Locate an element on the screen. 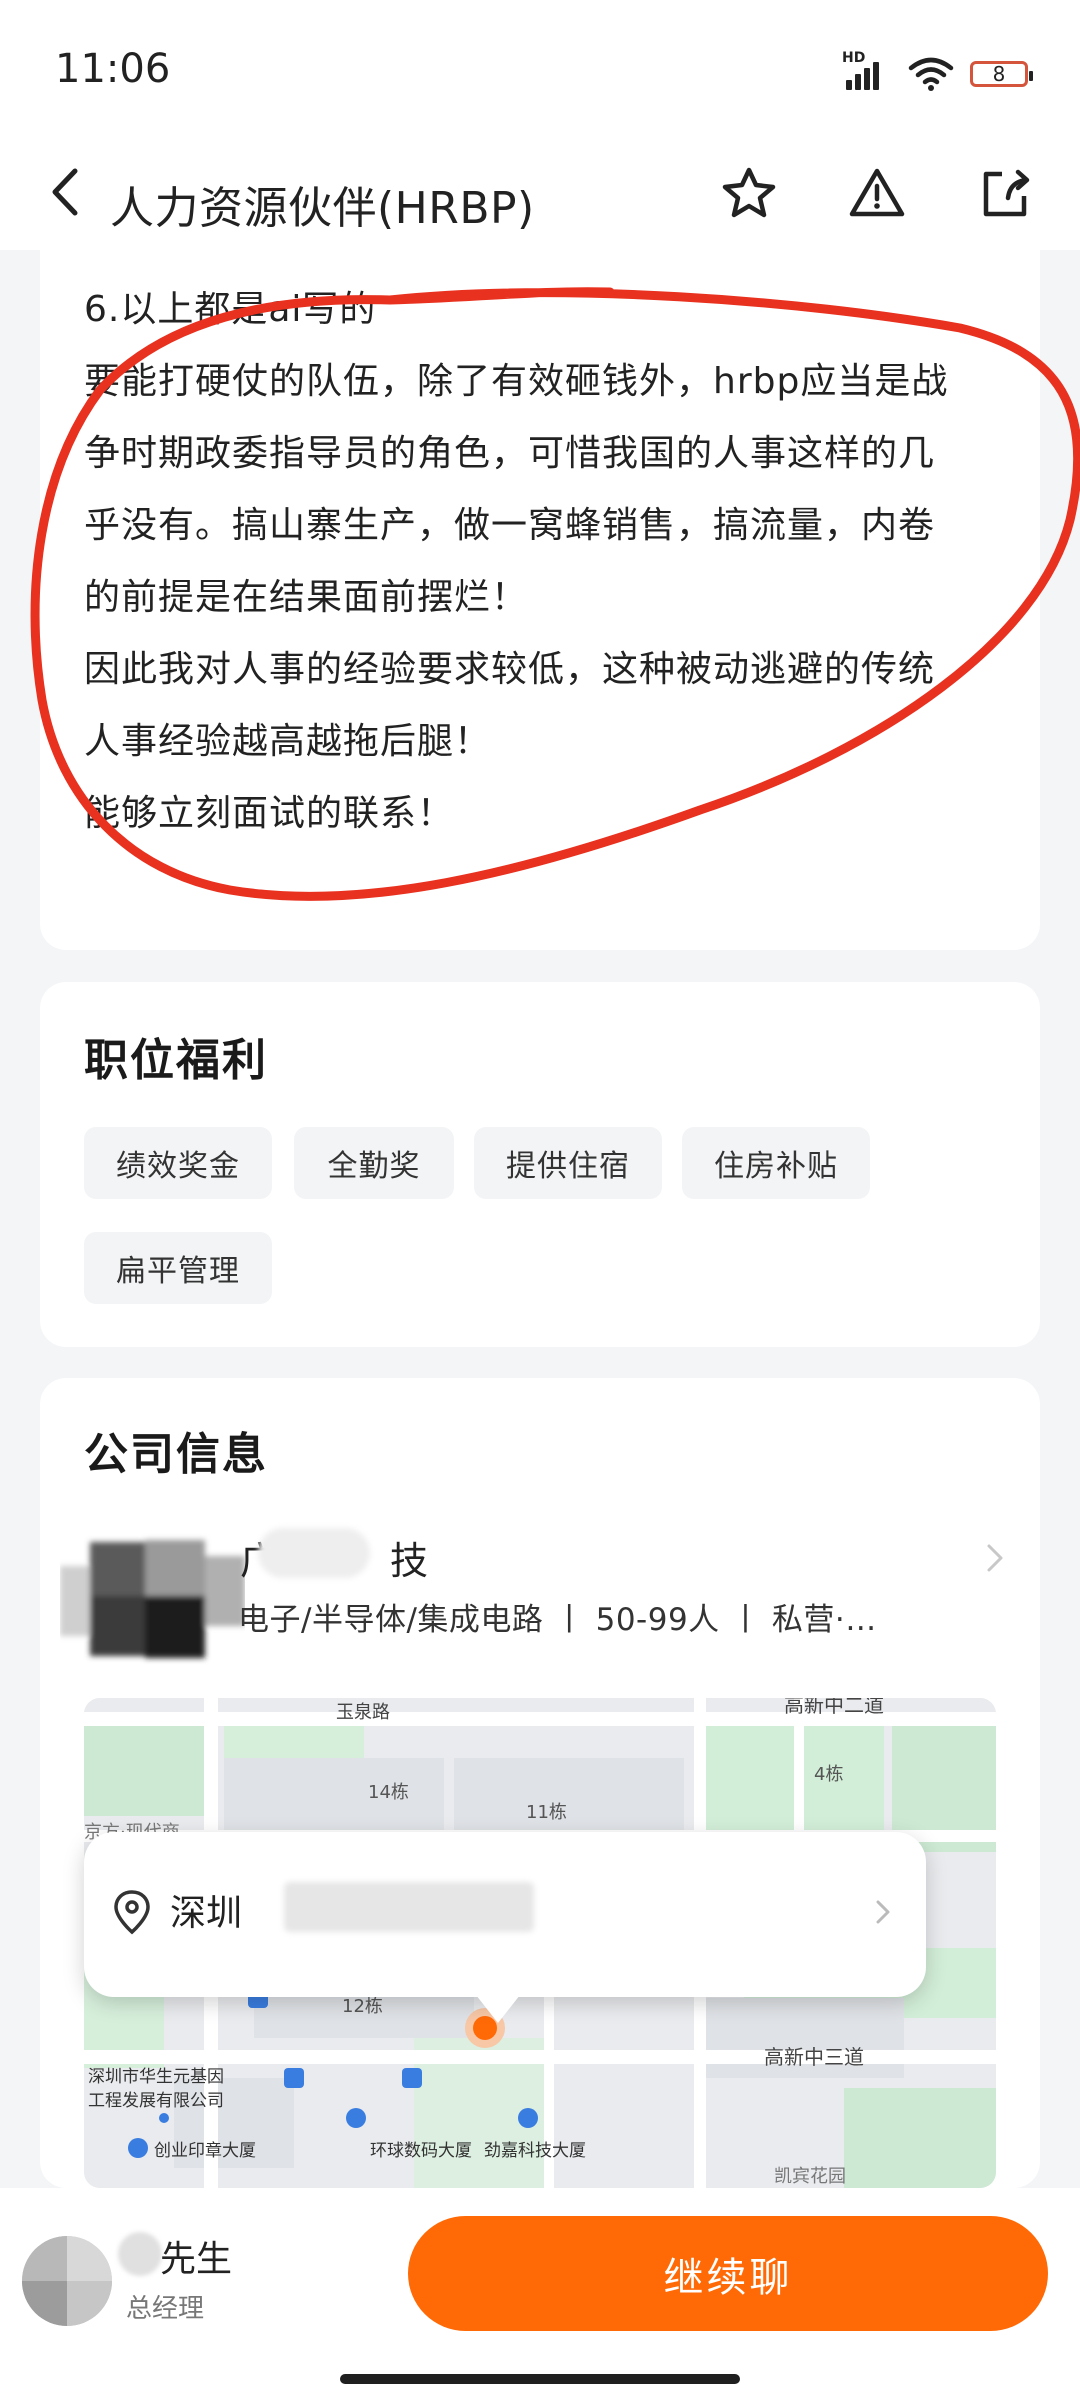 The height and width of the screenshot is (2403, 1080). benefit-tag: 住房补贴 is located at coordinates (776, 1163).